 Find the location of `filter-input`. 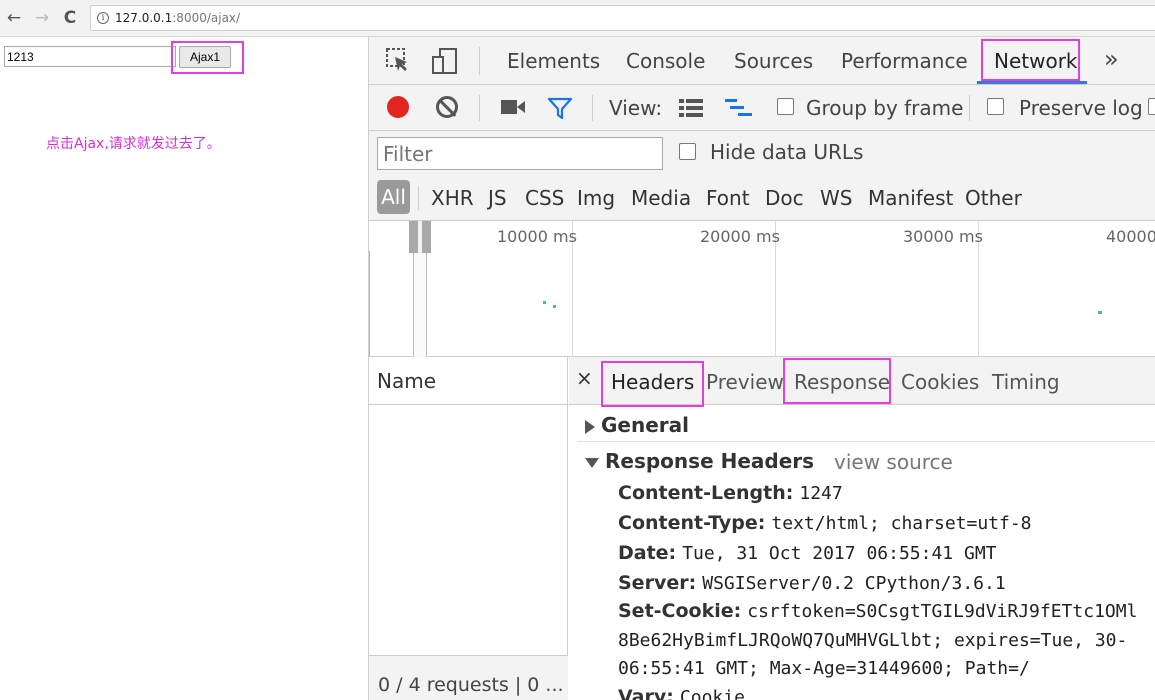

filter-input is located at coordinates (520, 153).